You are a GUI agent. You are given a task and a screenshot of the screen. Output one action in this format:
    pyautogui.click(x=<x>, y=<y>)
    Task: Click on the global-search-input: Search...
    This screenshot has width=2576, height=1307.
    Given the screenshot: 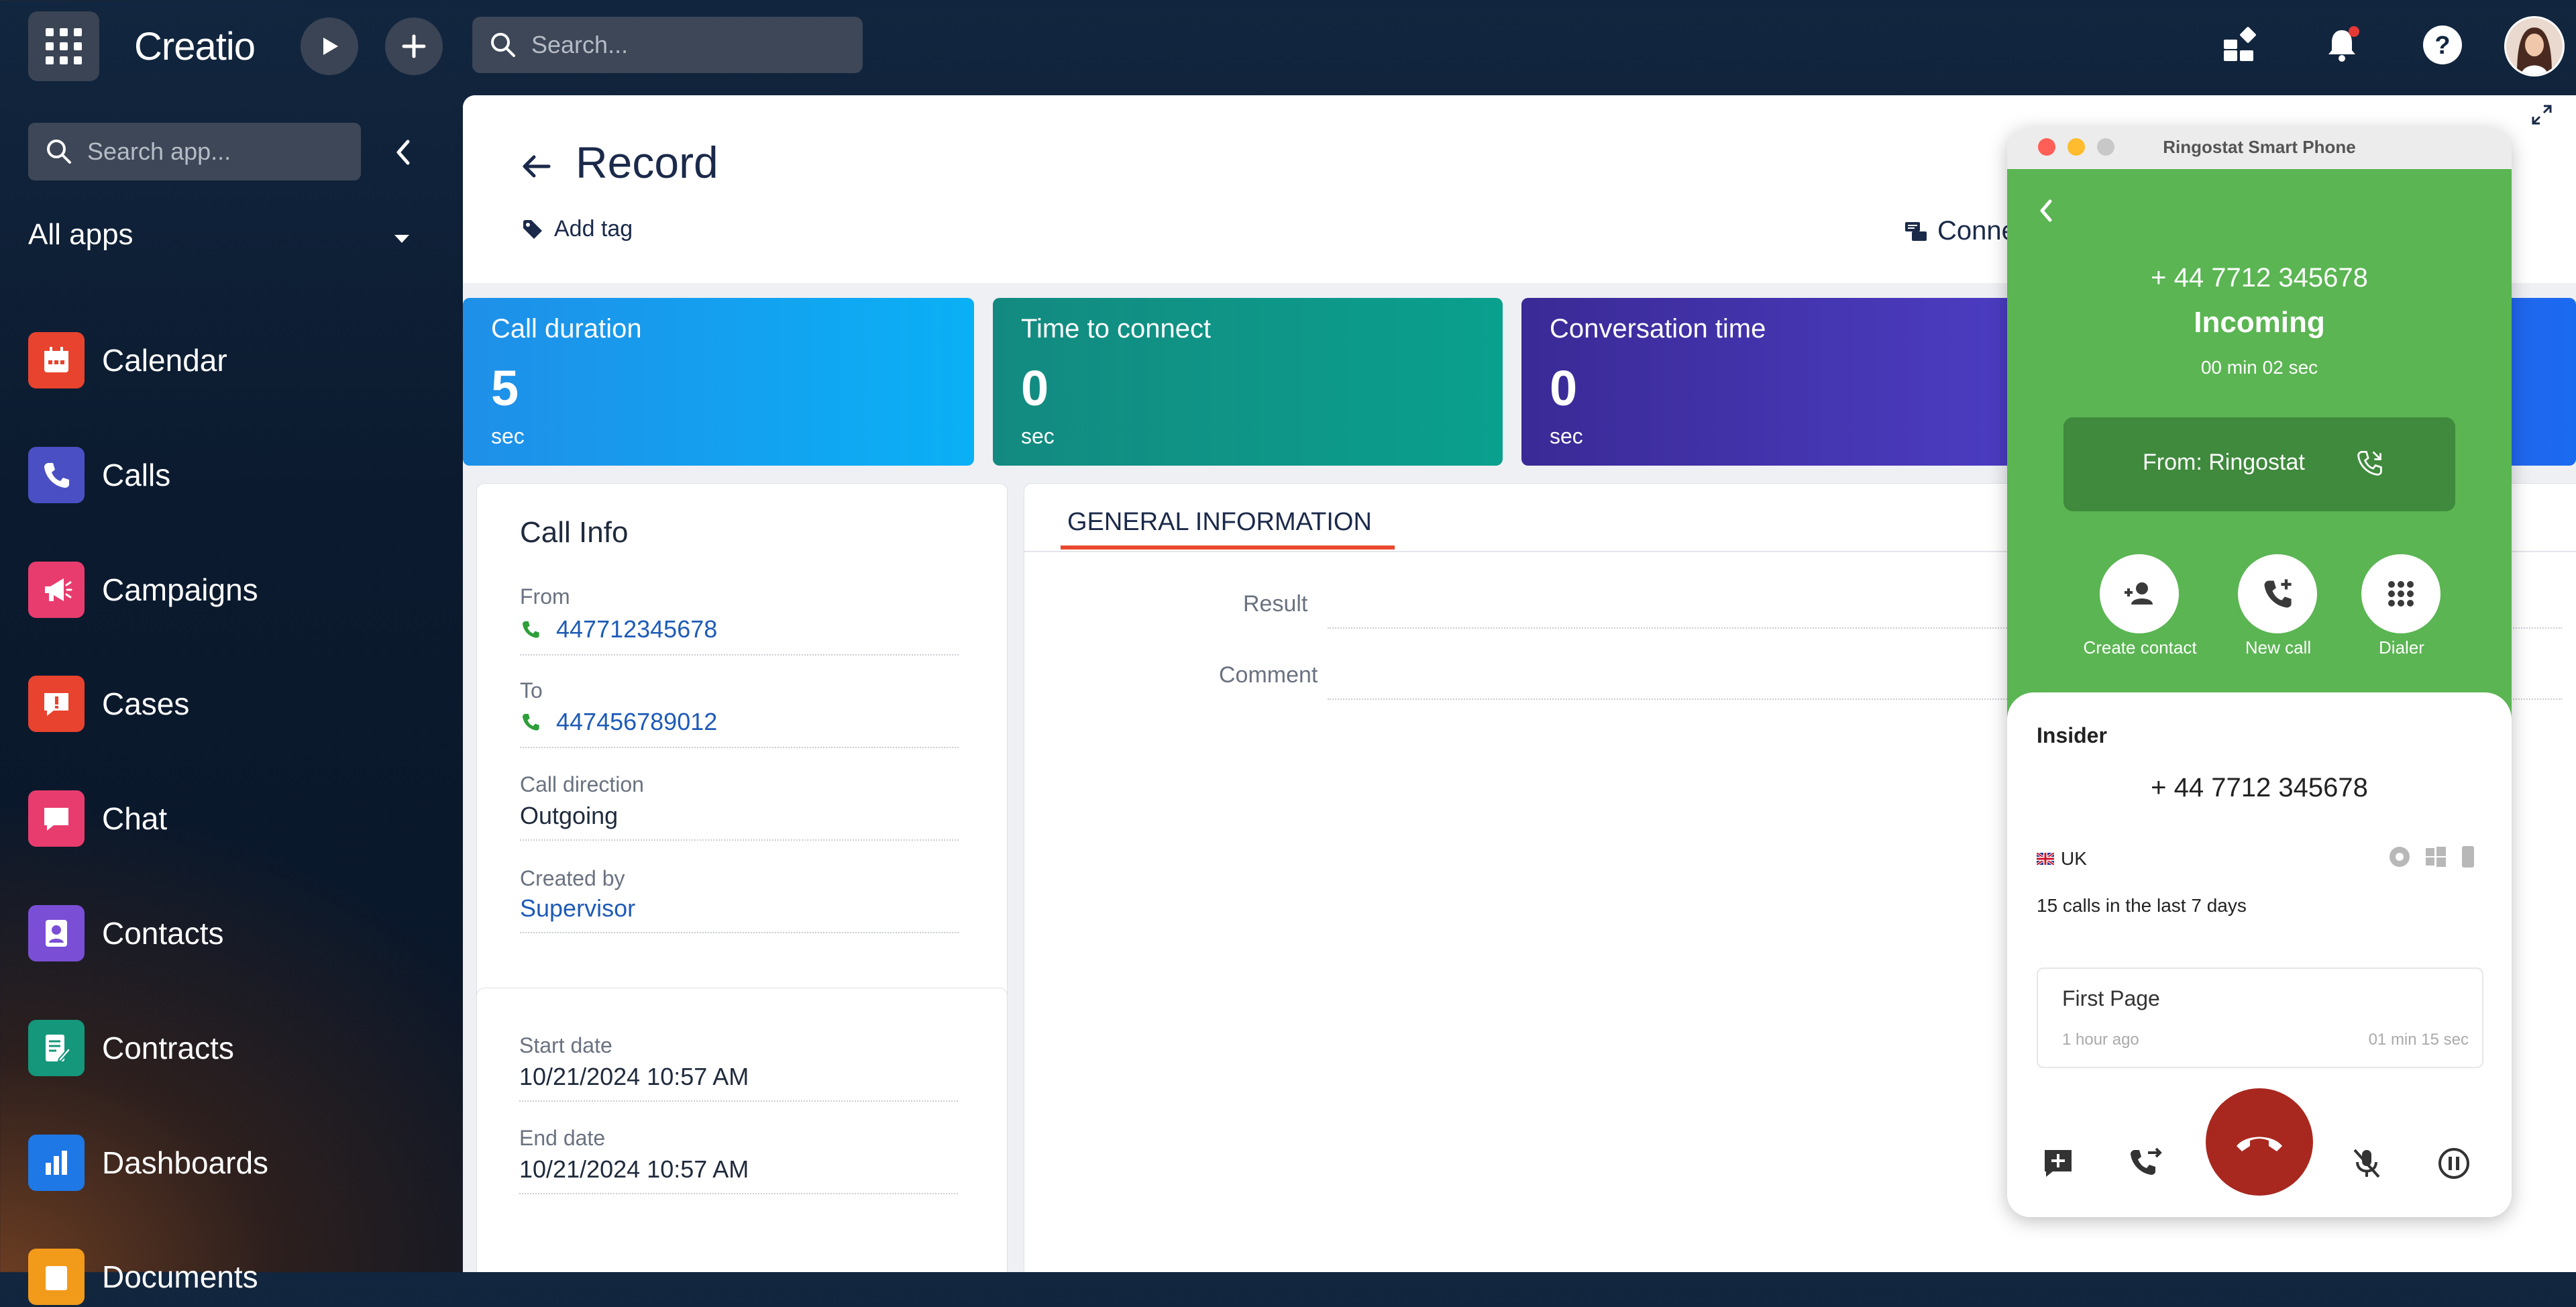 What is the action you would take?
    pyautogui.click(x=667, y=45)
    